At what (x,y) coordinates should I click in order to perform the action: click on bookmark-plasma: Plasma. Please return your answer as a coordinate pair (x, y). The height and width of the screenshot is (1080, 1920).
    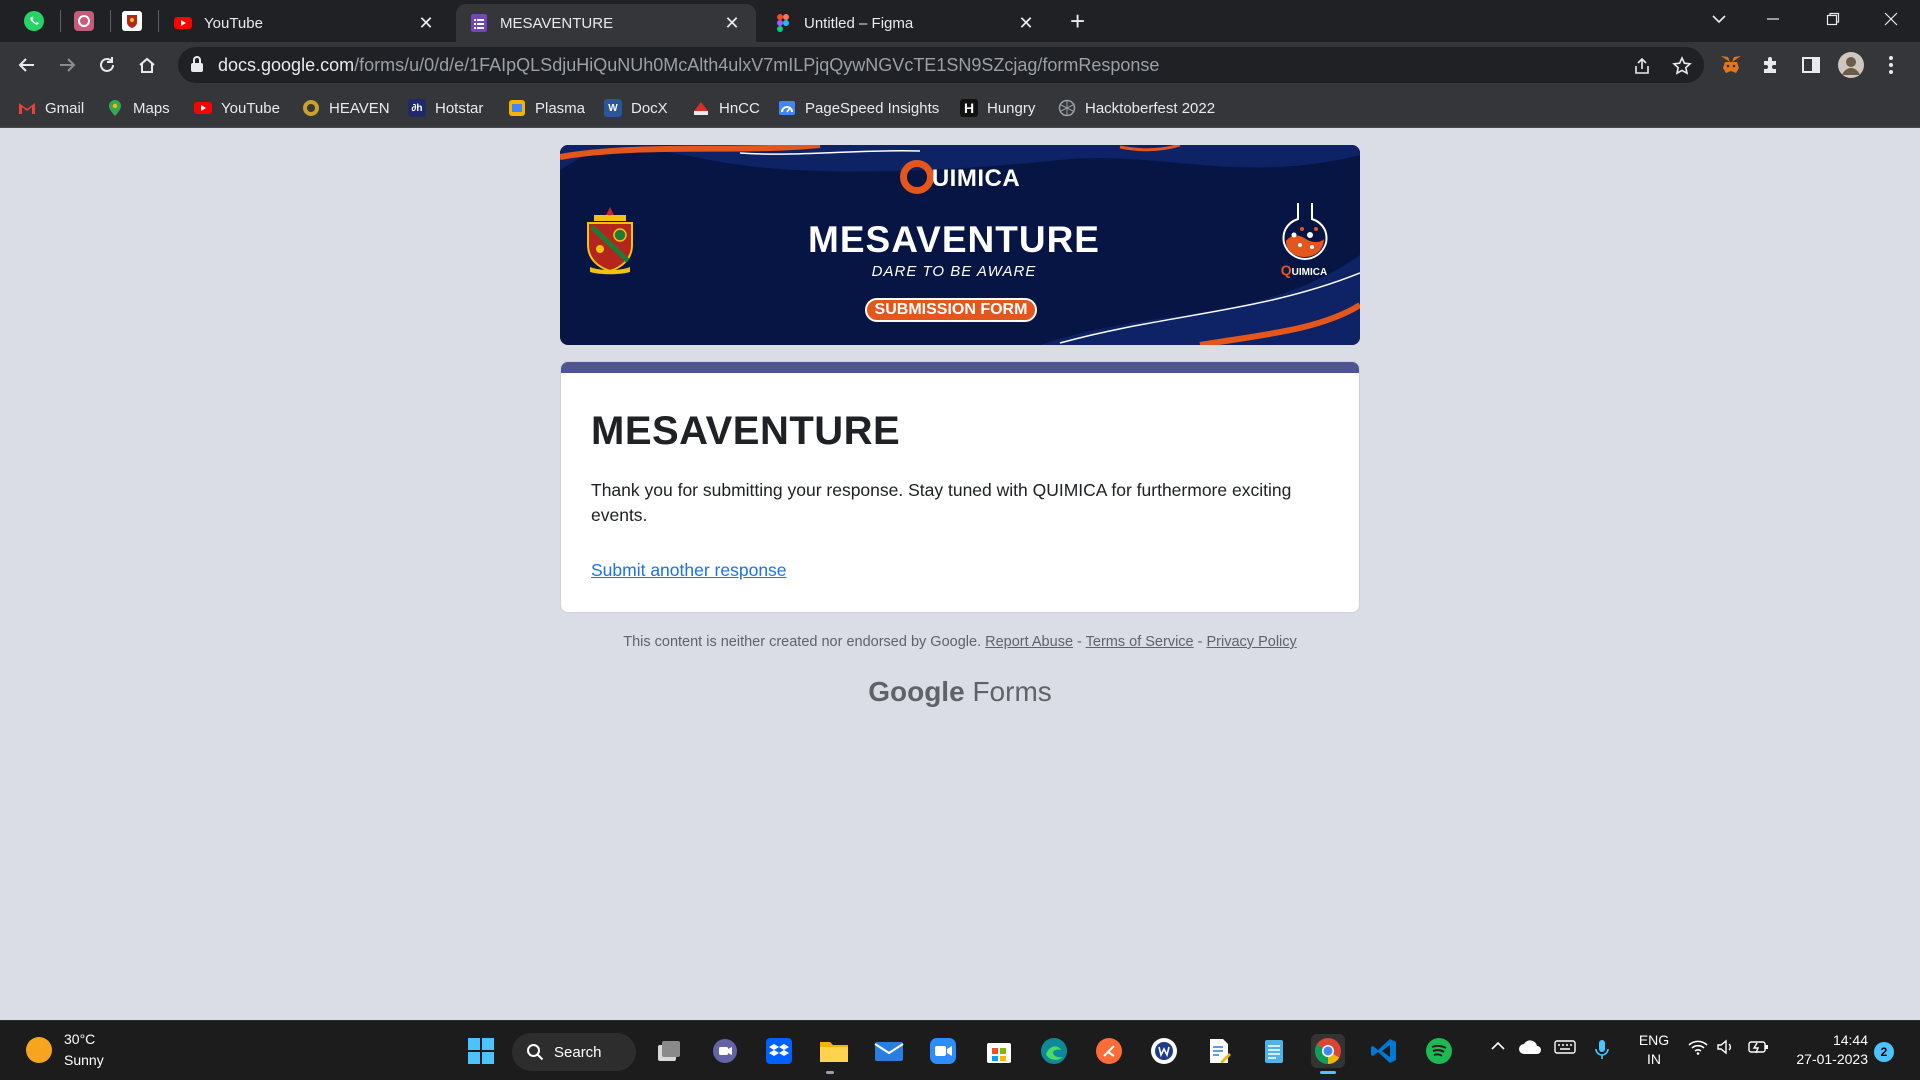
    Looking at the image, I should click on (546, 108).